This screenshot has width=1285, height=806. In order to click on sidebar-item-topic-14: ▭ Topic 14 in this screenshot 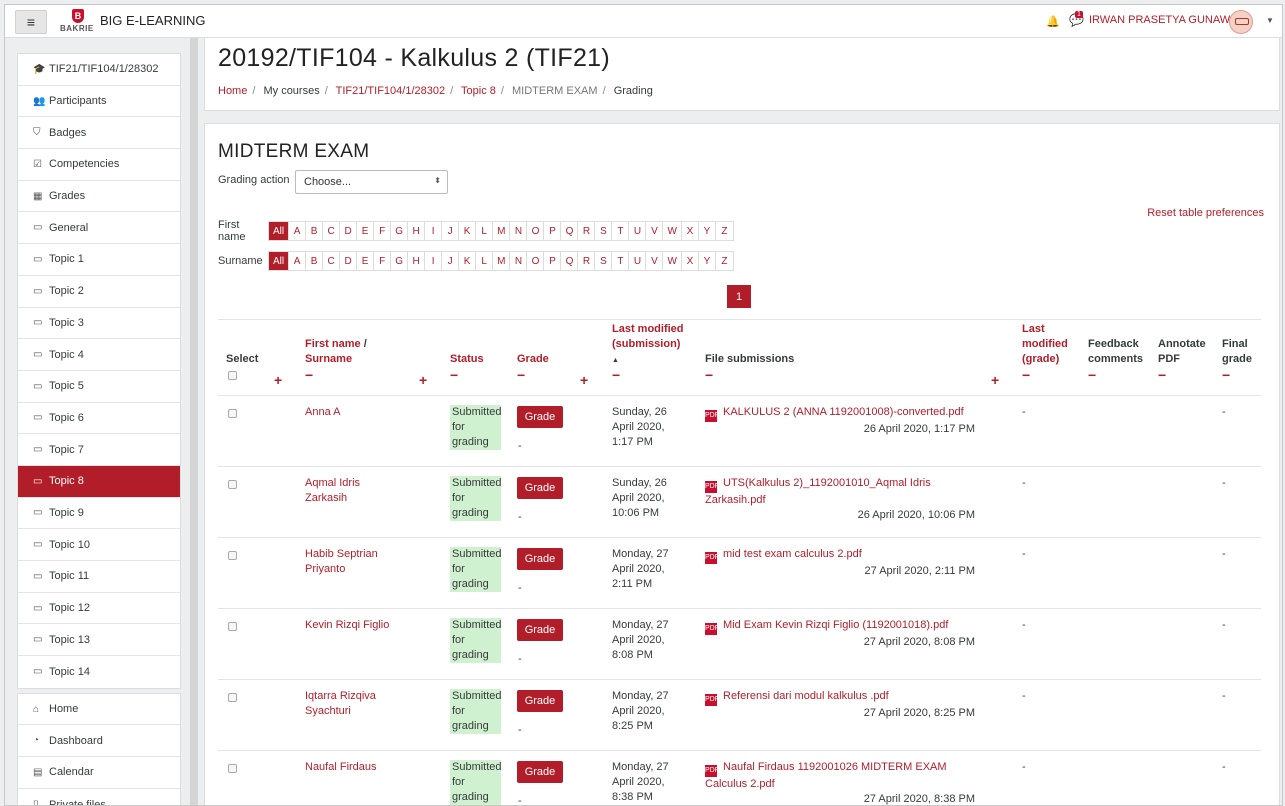, I will do `click(99, 672)`.